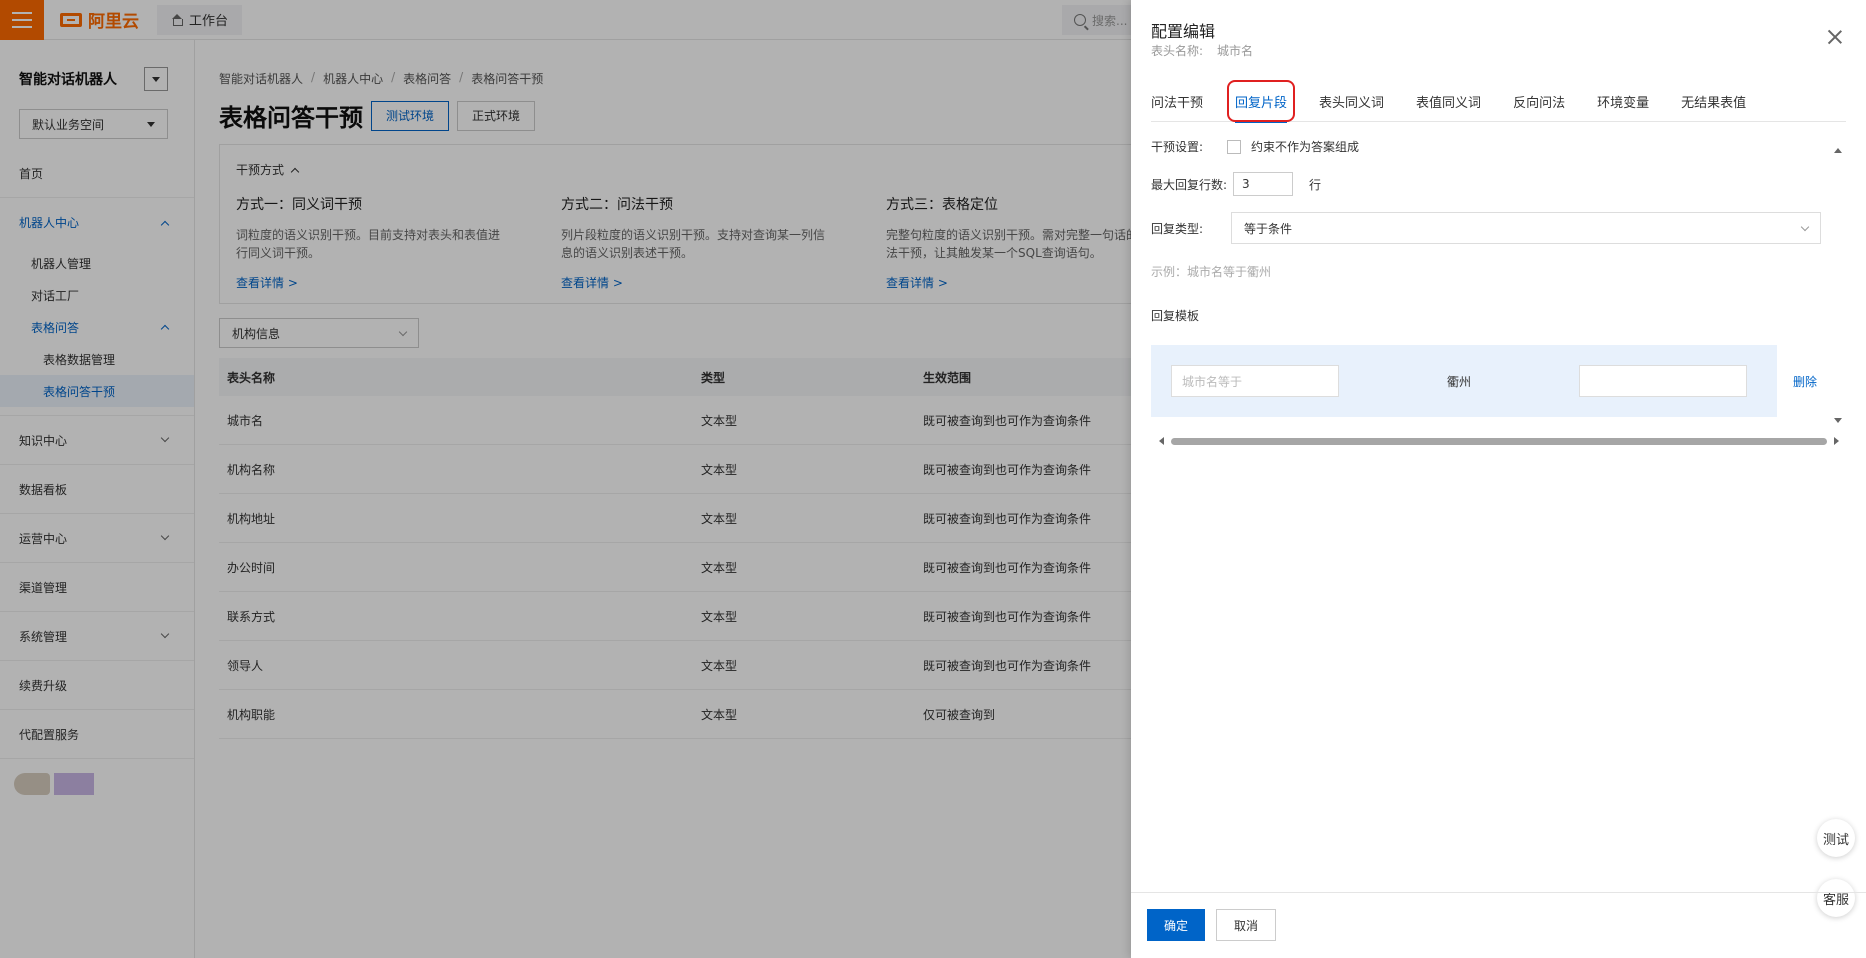 The image size is (1866, 958). I want to click on chevron-down-icon, so click(1805, 226).